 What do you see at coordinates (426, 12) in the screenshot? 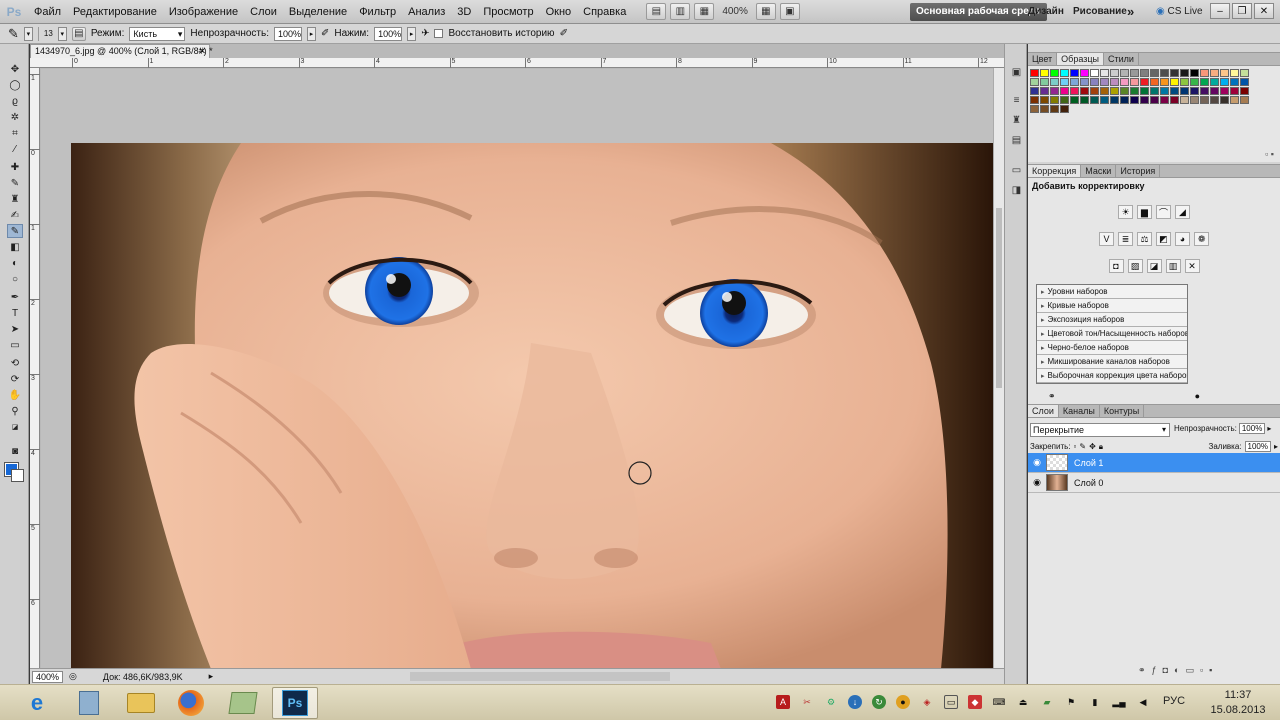
I see `menu-analysis: Анализ` at bounding box center [426, 12].